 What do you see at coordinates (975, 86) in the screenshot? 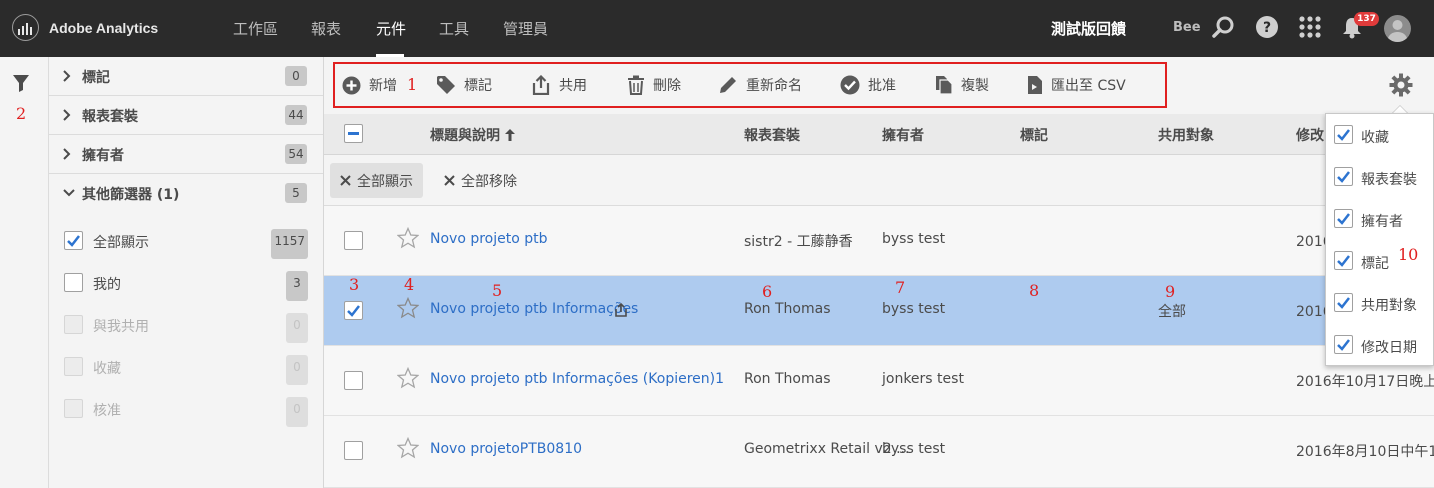
I see `copy-button-label: 複製` at bounding box center [975, 86].